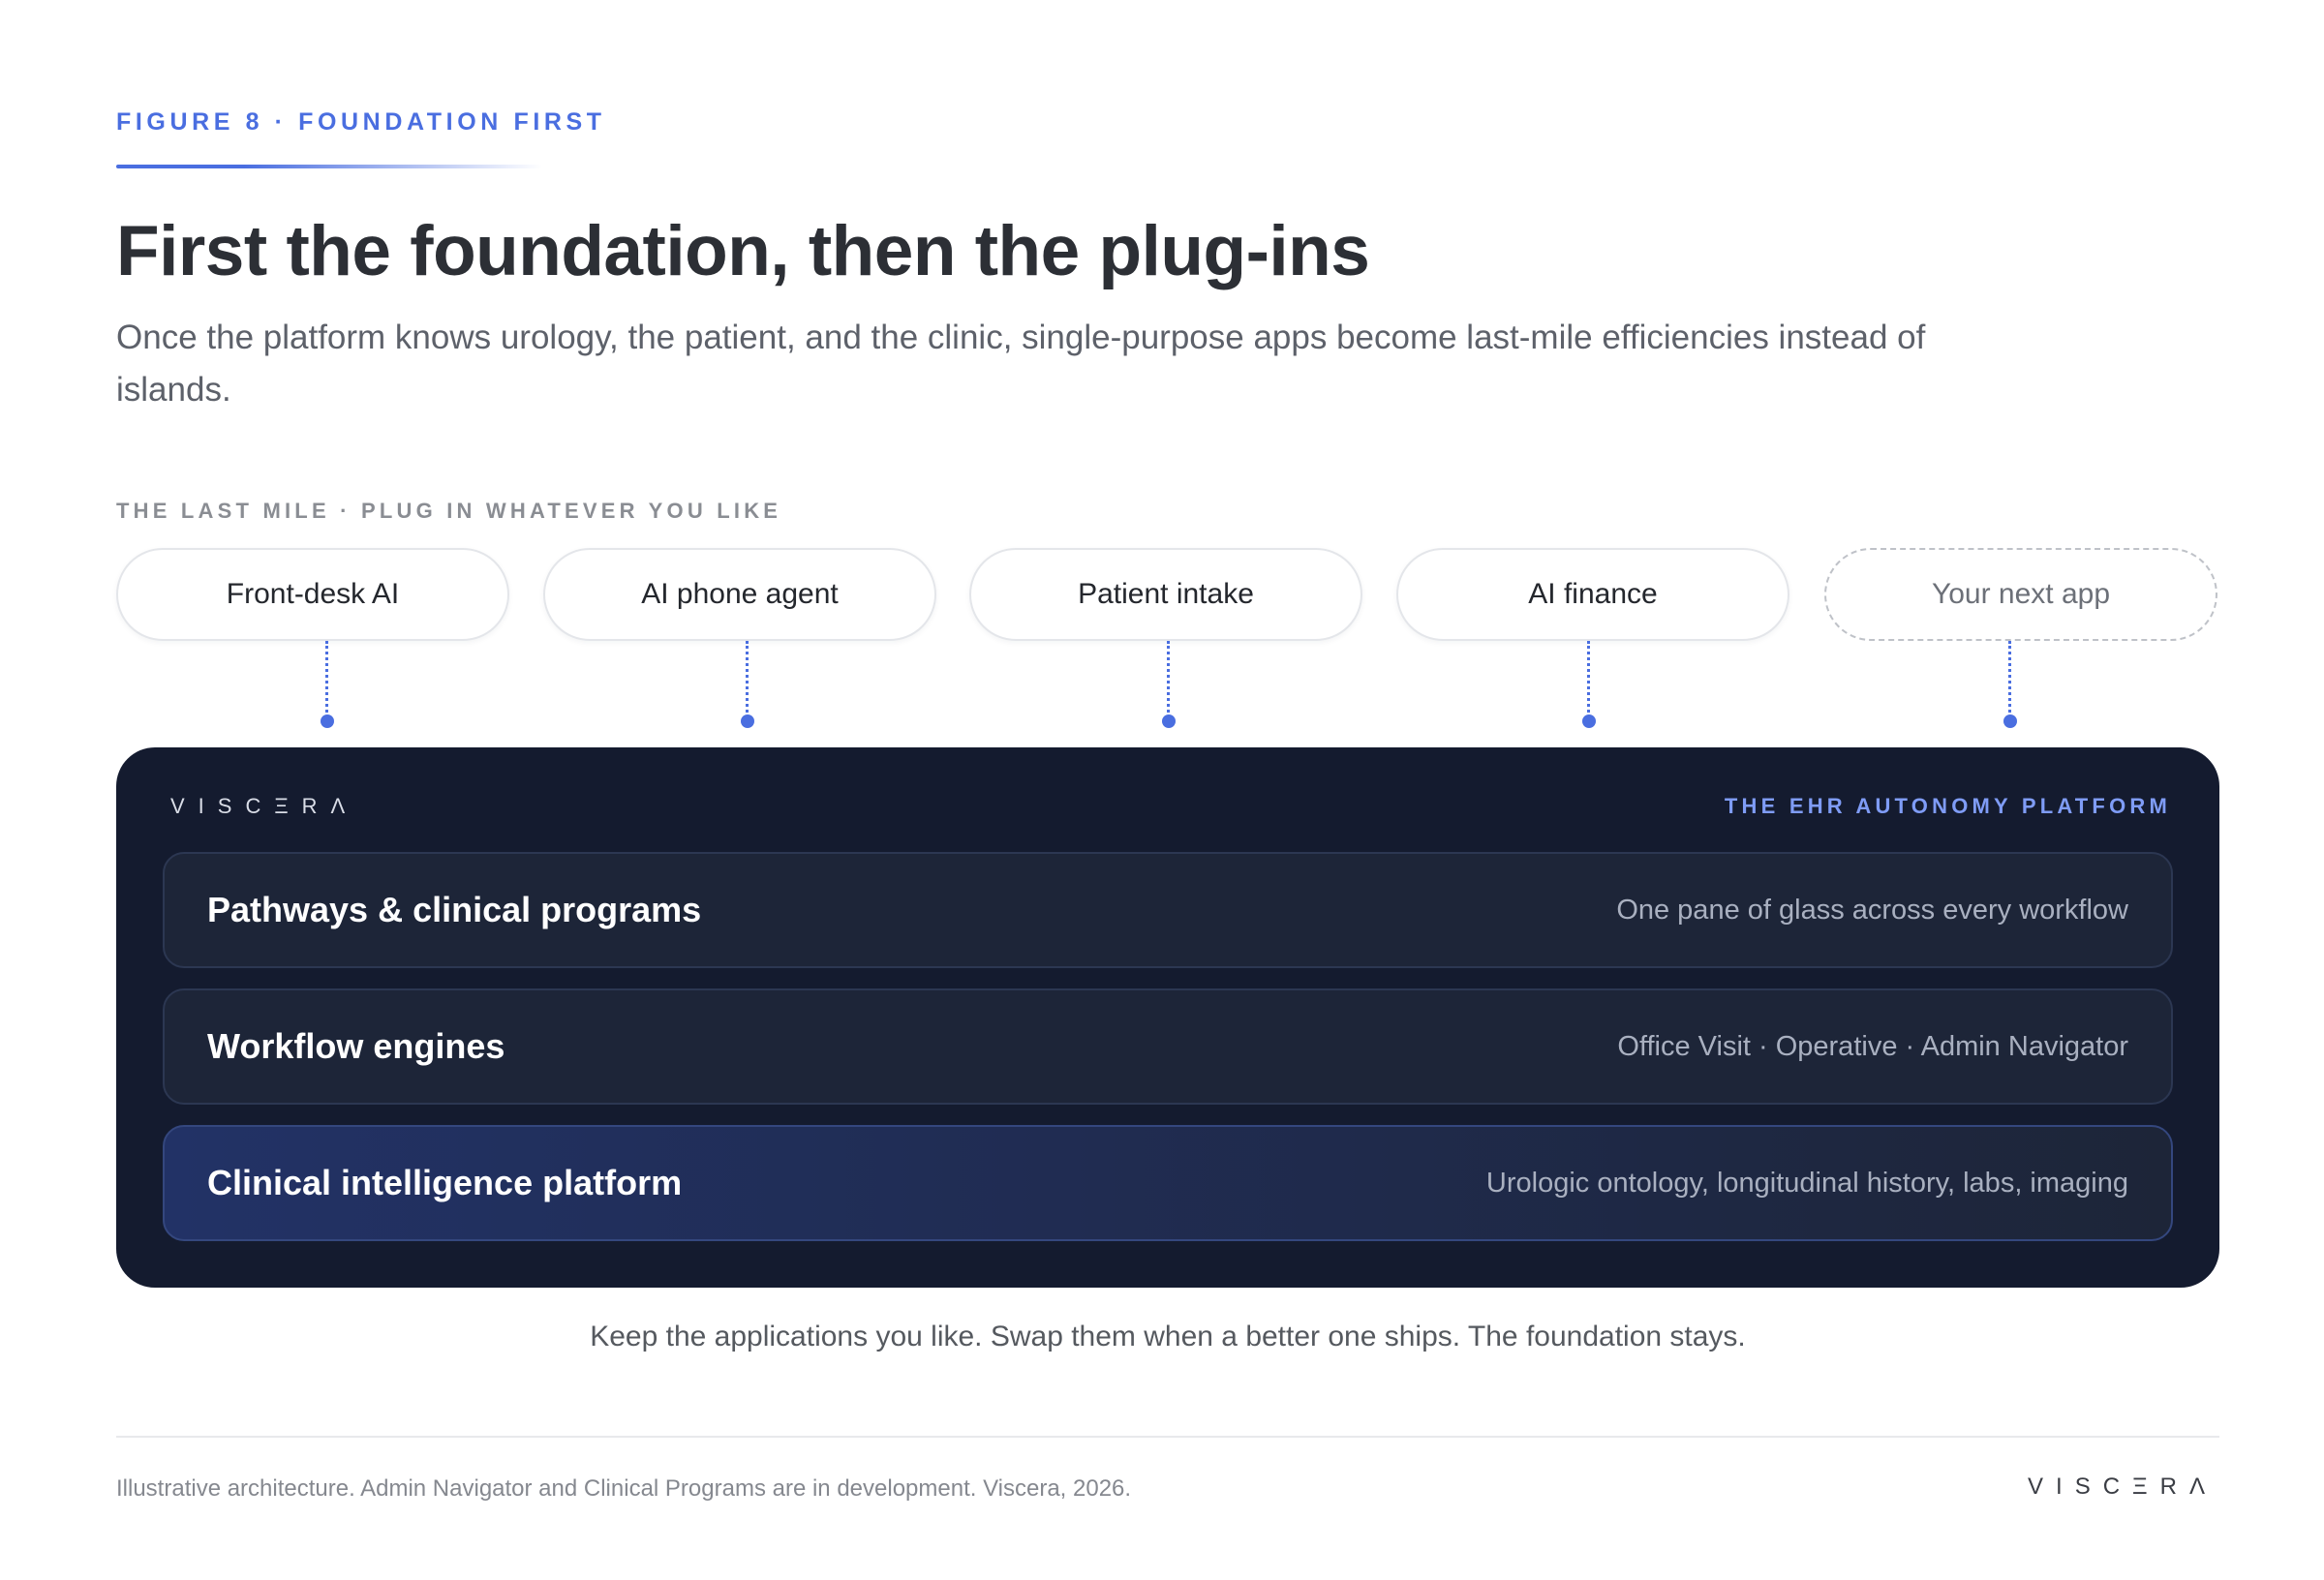 The image size is (2324, 1580). What do you see at coordinates (1592, 594) in the screenshot?
I see `app-pill-ai-finance: AI finance` at bounding box center [1592, 594].